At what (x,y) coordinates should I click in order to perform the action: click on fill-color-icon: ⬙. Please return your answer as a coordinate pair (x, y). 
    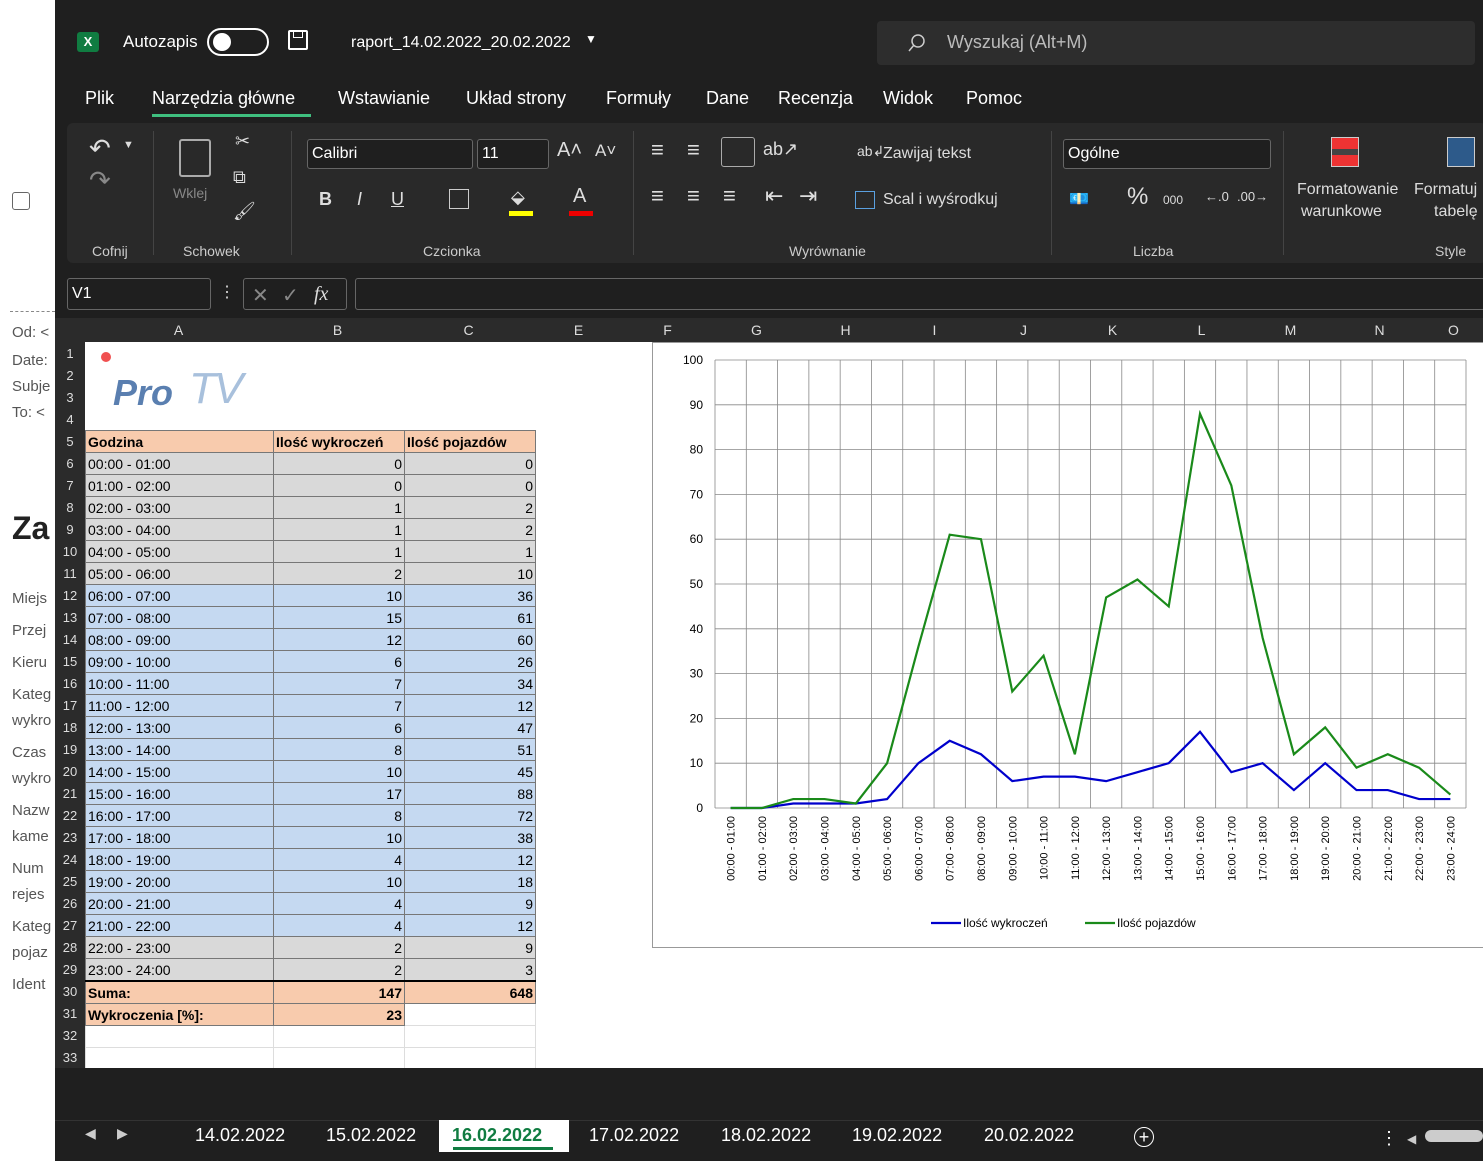
    Looking at the image, I should click on (518, 197).